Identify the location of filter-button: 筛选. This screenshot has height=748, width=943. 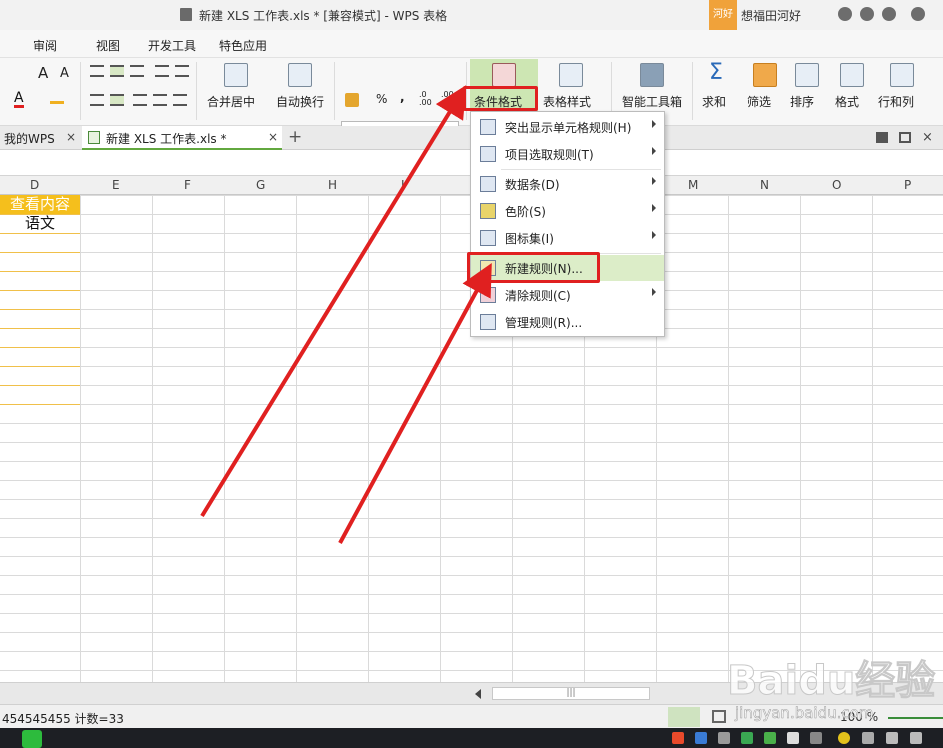
(759, 101).